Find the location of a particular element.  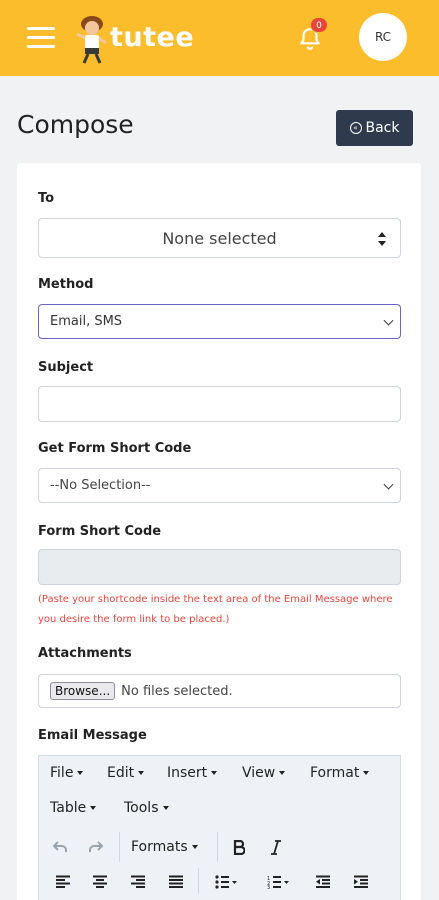

subject-input is located at coordinates (219, 404).